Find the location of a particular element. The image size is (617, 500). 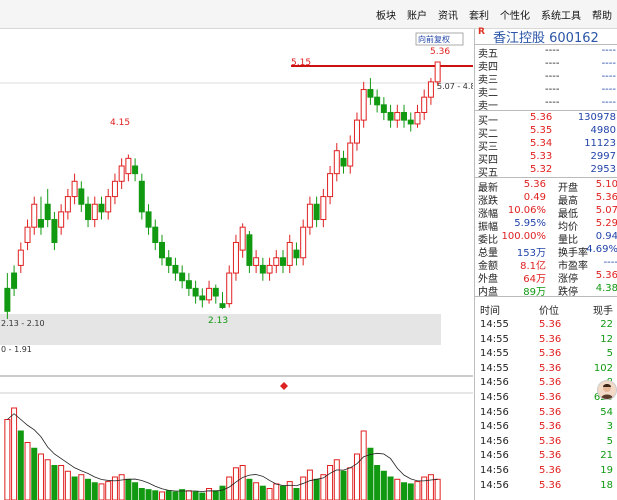

buy-row: 买五 5.32 2953 is located at coordinates (546, 171).